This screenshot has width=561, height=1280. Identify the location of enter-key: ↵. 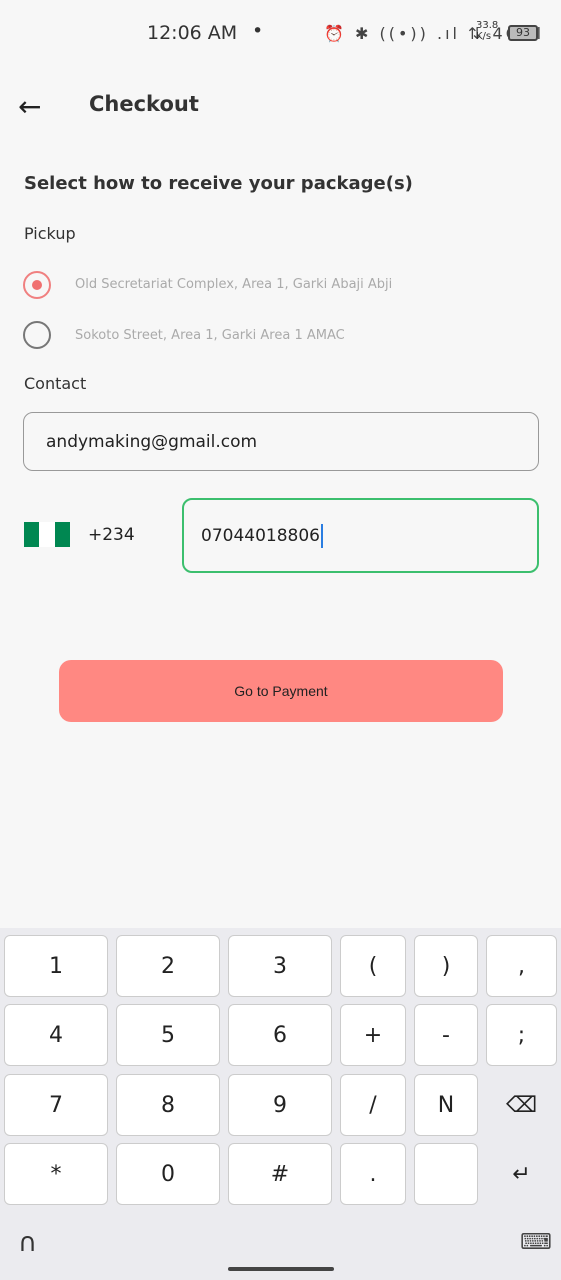
(521, 1174).